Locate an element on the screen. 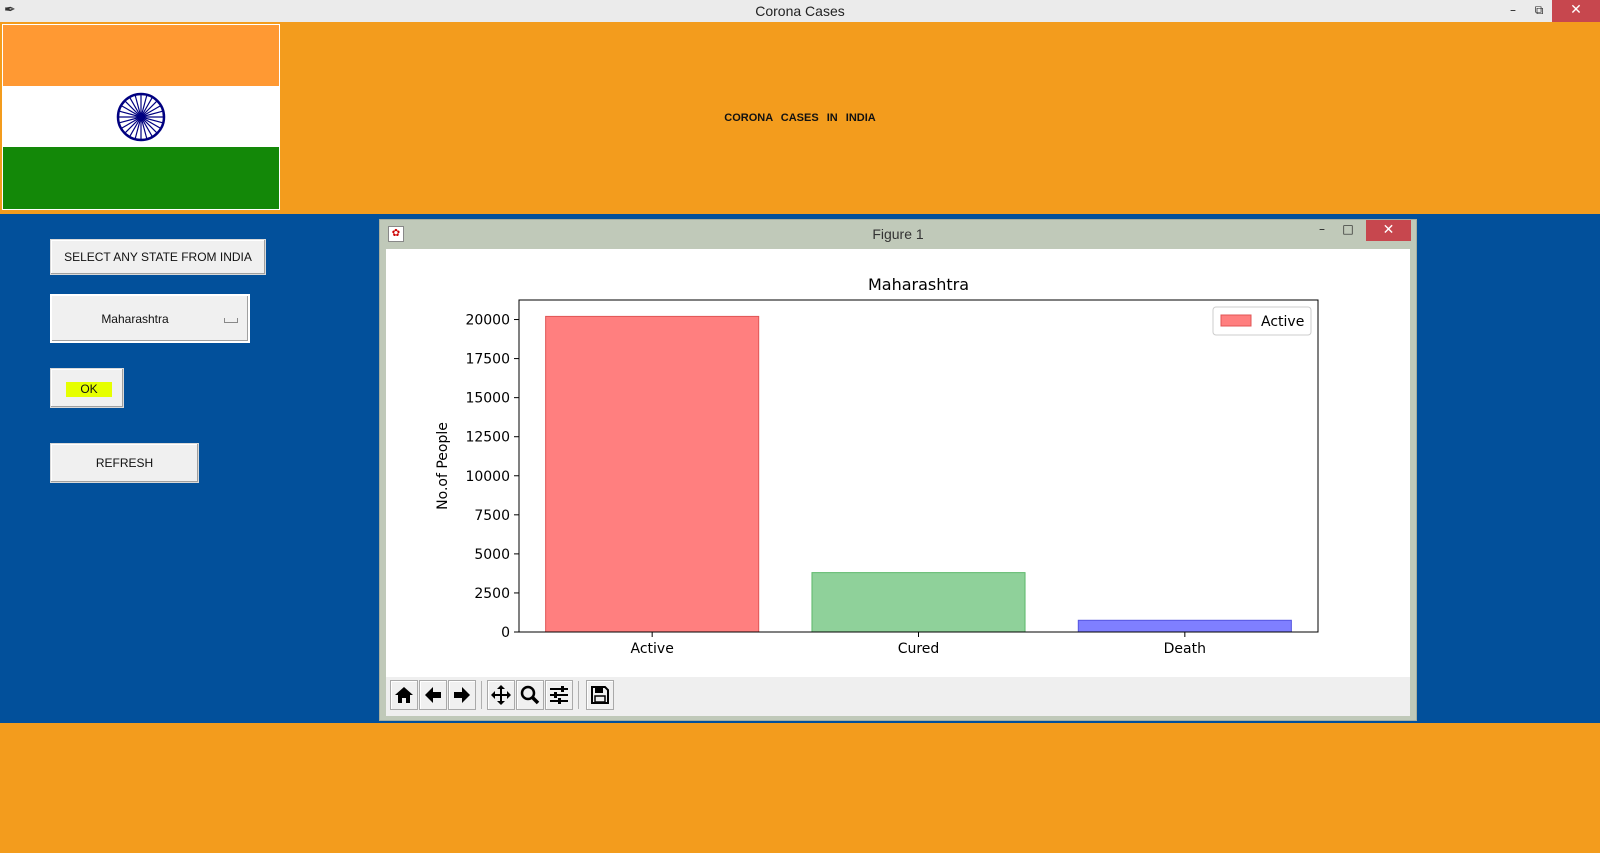  zoom-icon is located at coordinates (530, 695).